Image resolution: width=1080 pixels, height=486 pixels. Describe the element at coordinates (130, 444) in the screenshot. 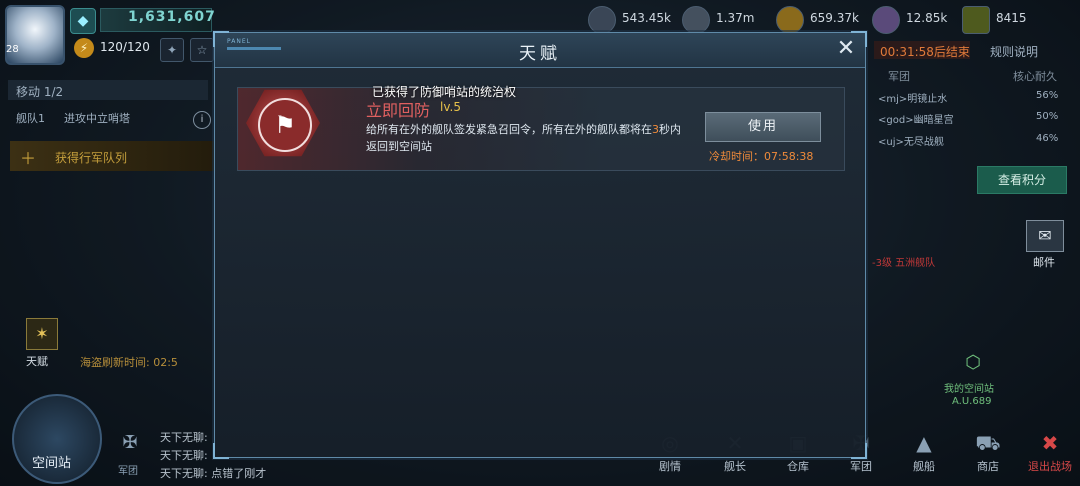

I see `legion-icon: ✠` at that location.